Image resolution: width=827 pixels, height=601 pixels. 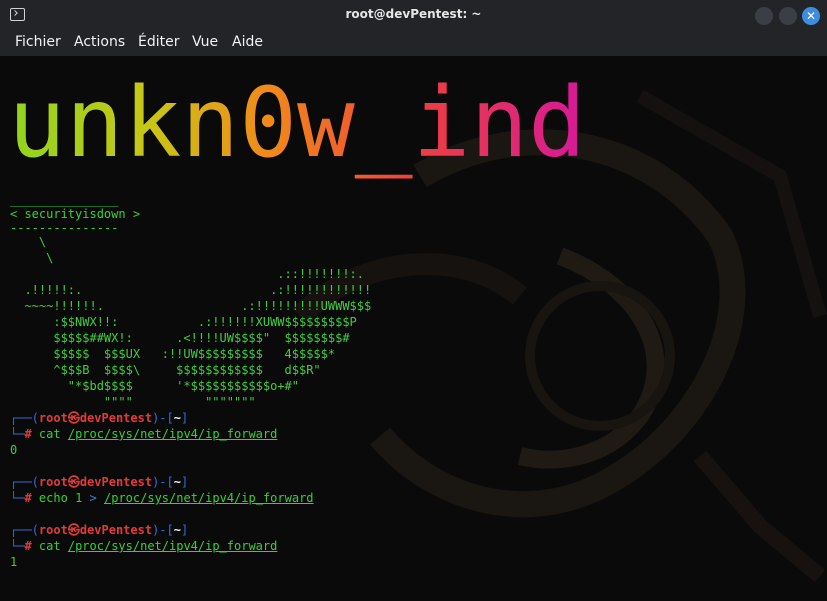 What do you see at coordinates (14, 562) in the screenshot?
I see `output-line-3: 1` at bounding box center [14, 562].